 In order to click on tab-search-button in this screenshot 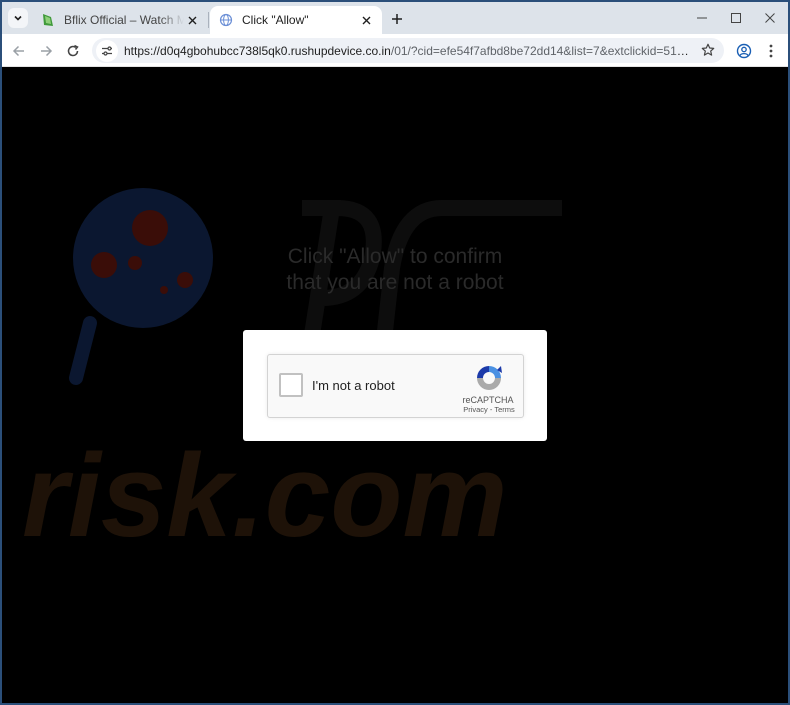, I will do `click(18, 18)`.